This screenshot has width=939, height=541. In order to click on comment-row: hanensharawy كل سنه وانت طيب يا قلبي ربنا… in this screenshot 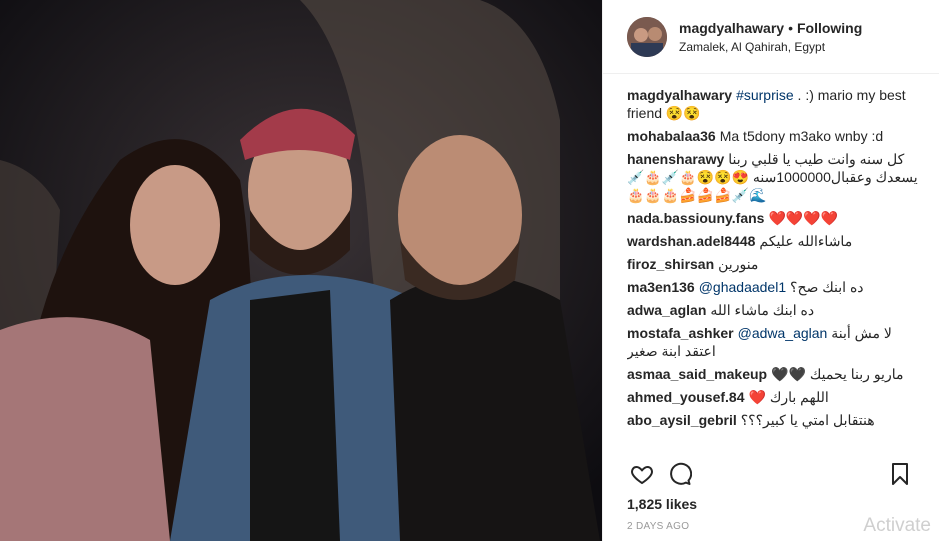, I will do `click(773, 177)`.